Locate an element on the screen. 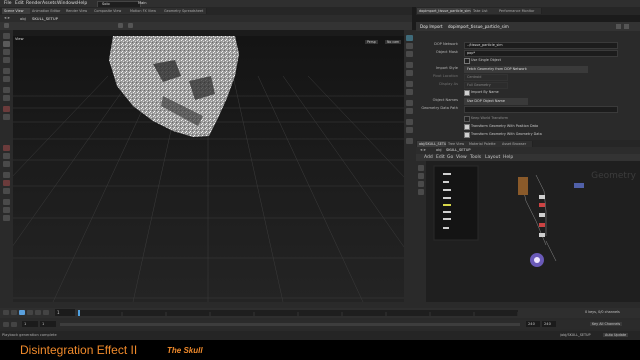 The image size is (640, 360). dop-network-field: ../tissue_particle_sim is located at coordinates (541, 45).